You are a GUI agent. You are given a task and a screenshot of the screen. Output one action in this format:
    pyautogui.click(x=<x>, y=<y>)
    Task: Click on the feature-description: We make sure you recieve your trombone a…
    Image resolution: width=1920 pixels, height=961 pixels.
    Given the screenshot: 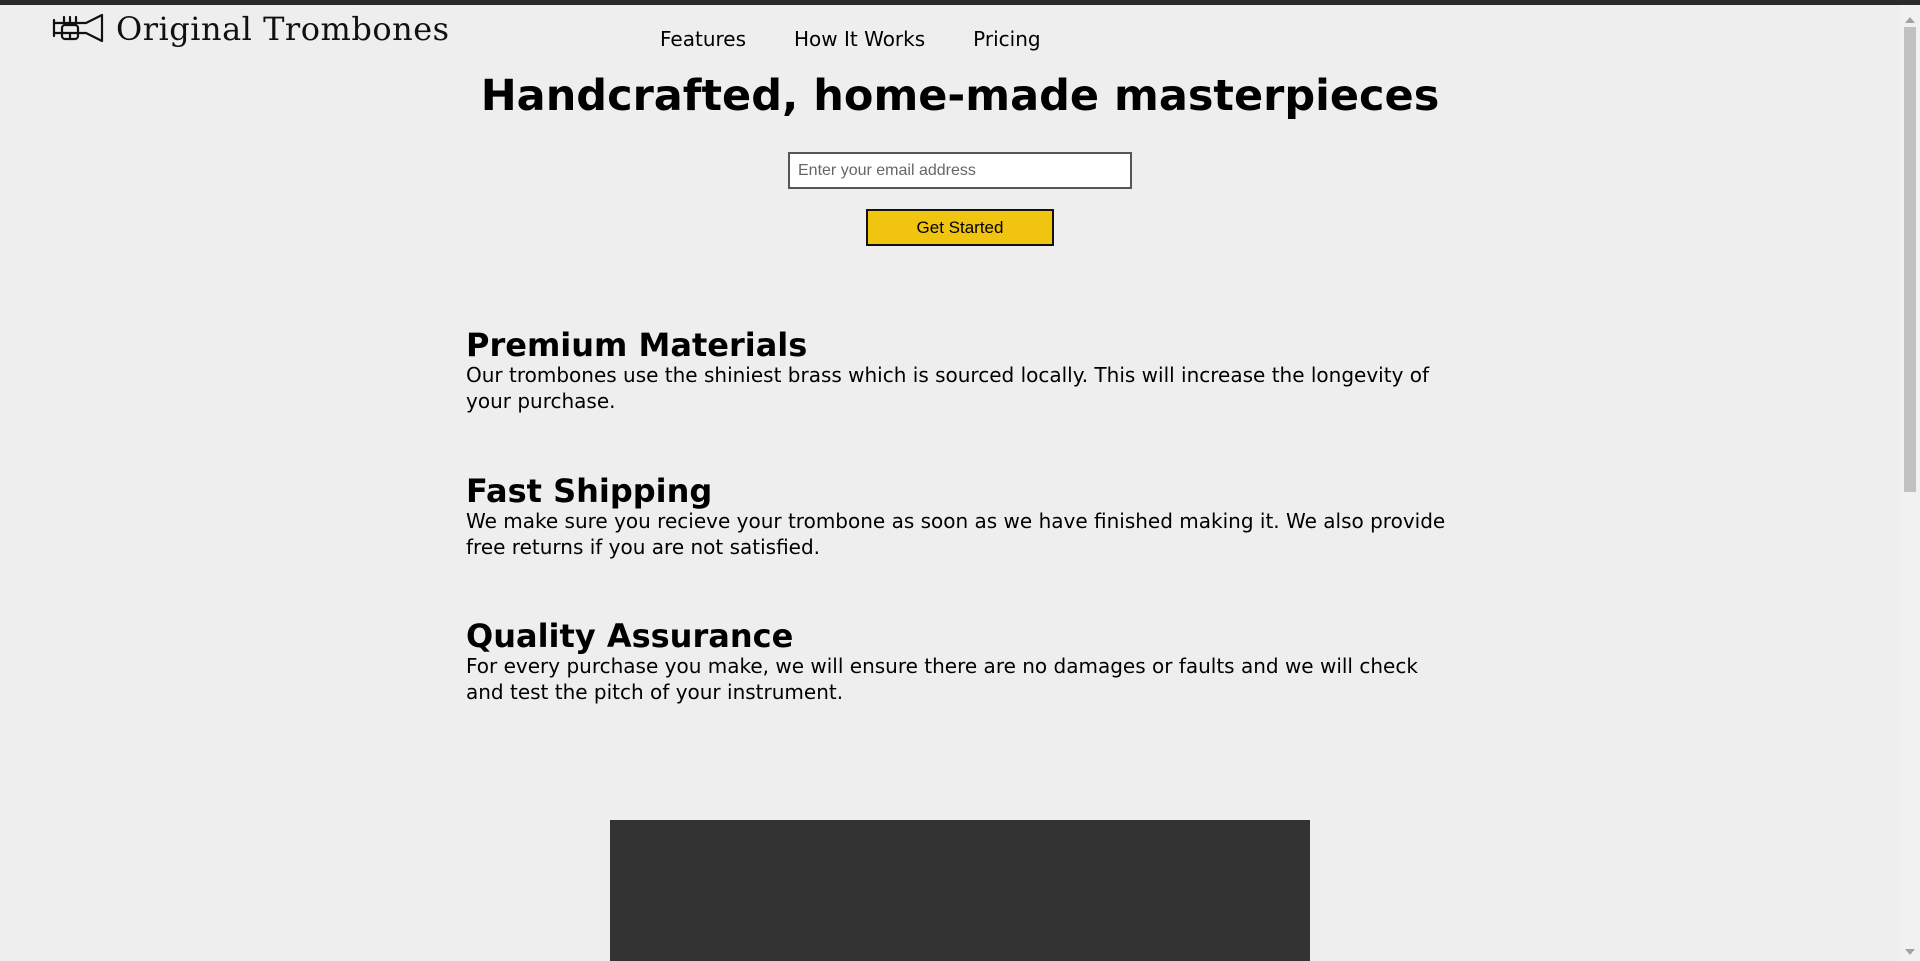 What is the action you would take?
    pyautogui.click(x=956, y=534)
    